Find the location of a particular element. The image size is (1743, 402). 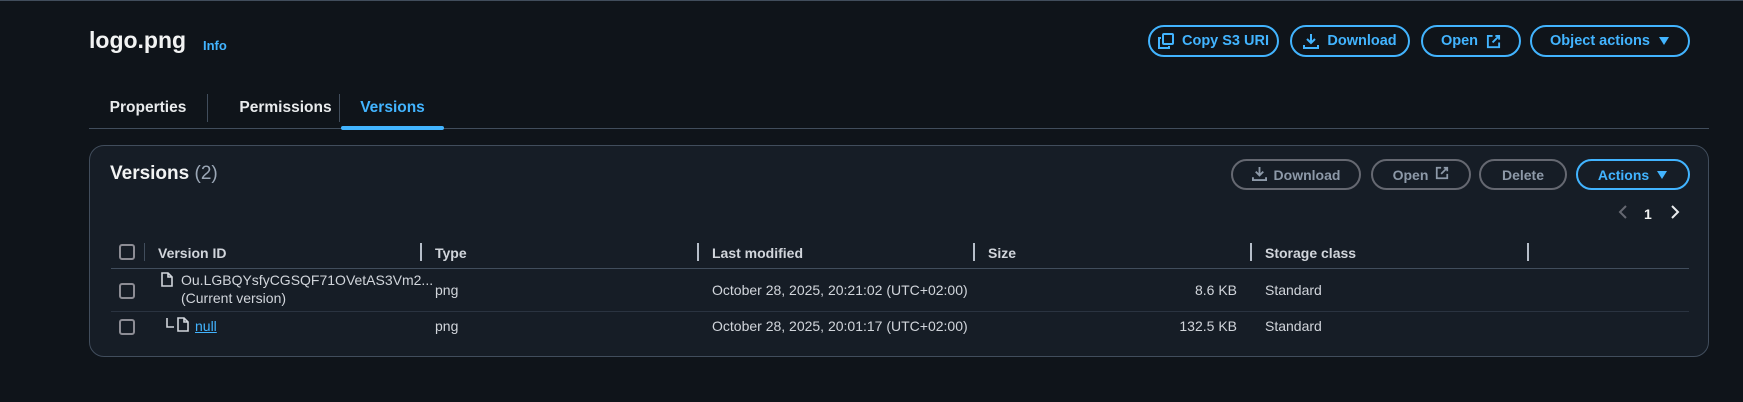

chevron-left-icon is located at coordinates (1623, 214).